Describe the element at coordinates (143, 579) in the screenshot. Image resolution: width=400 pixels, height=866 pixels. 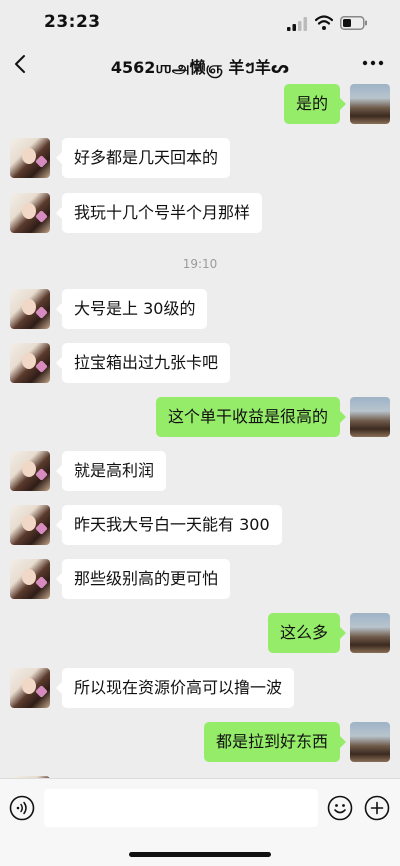
I see `message-bubble: 那些级别高的更可怕` at that location.